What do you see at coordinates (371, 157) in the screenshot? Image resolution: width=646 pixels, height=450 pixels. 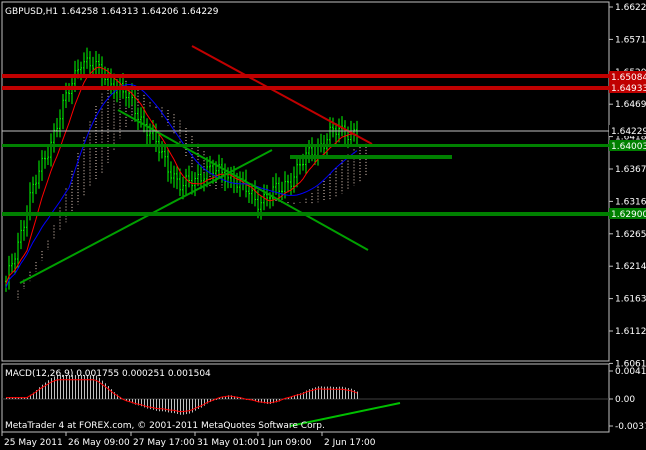 I see `support-level-short` at bounding box center [371, 157].